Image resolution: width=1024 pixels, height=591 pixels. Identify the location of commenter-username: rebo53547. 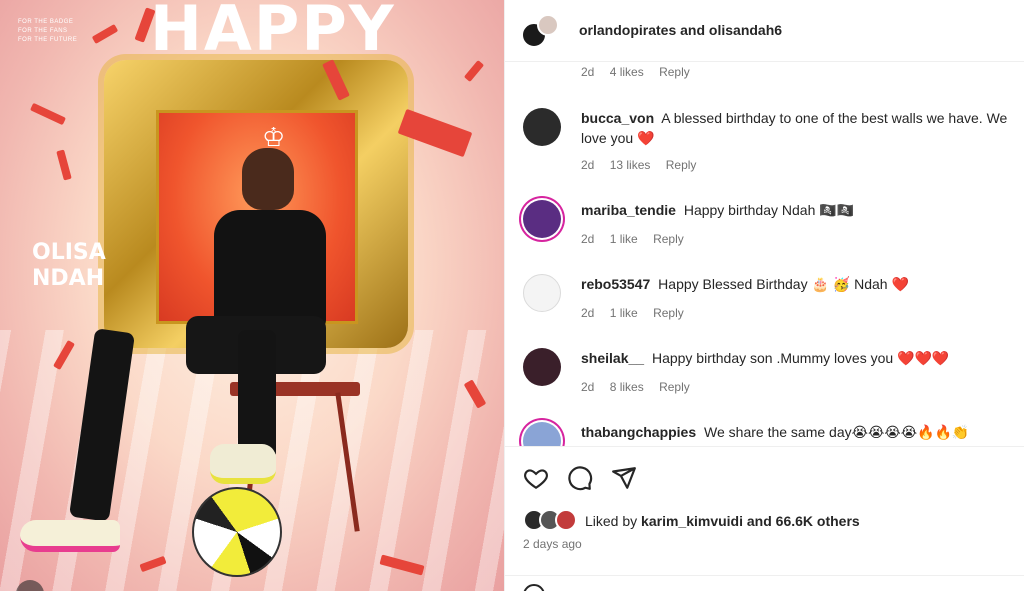
(615, 284).